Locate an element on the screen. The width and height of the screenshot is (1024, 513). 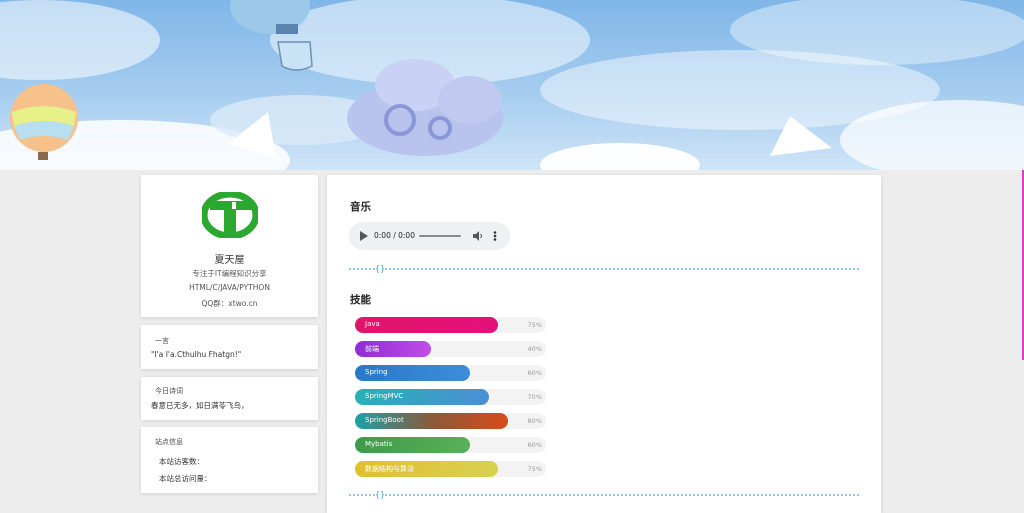
profile-tech: HTML/C/JAVA/PYTHON is located at coordinates (229, 287).